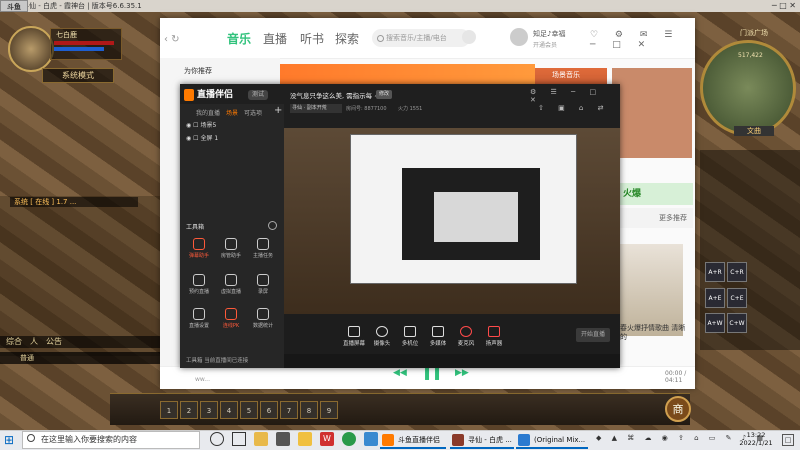 Image resolution: width=800 pixels, height=450 pixels. I want to click on hot-card: 火爆, so click(654, 194).